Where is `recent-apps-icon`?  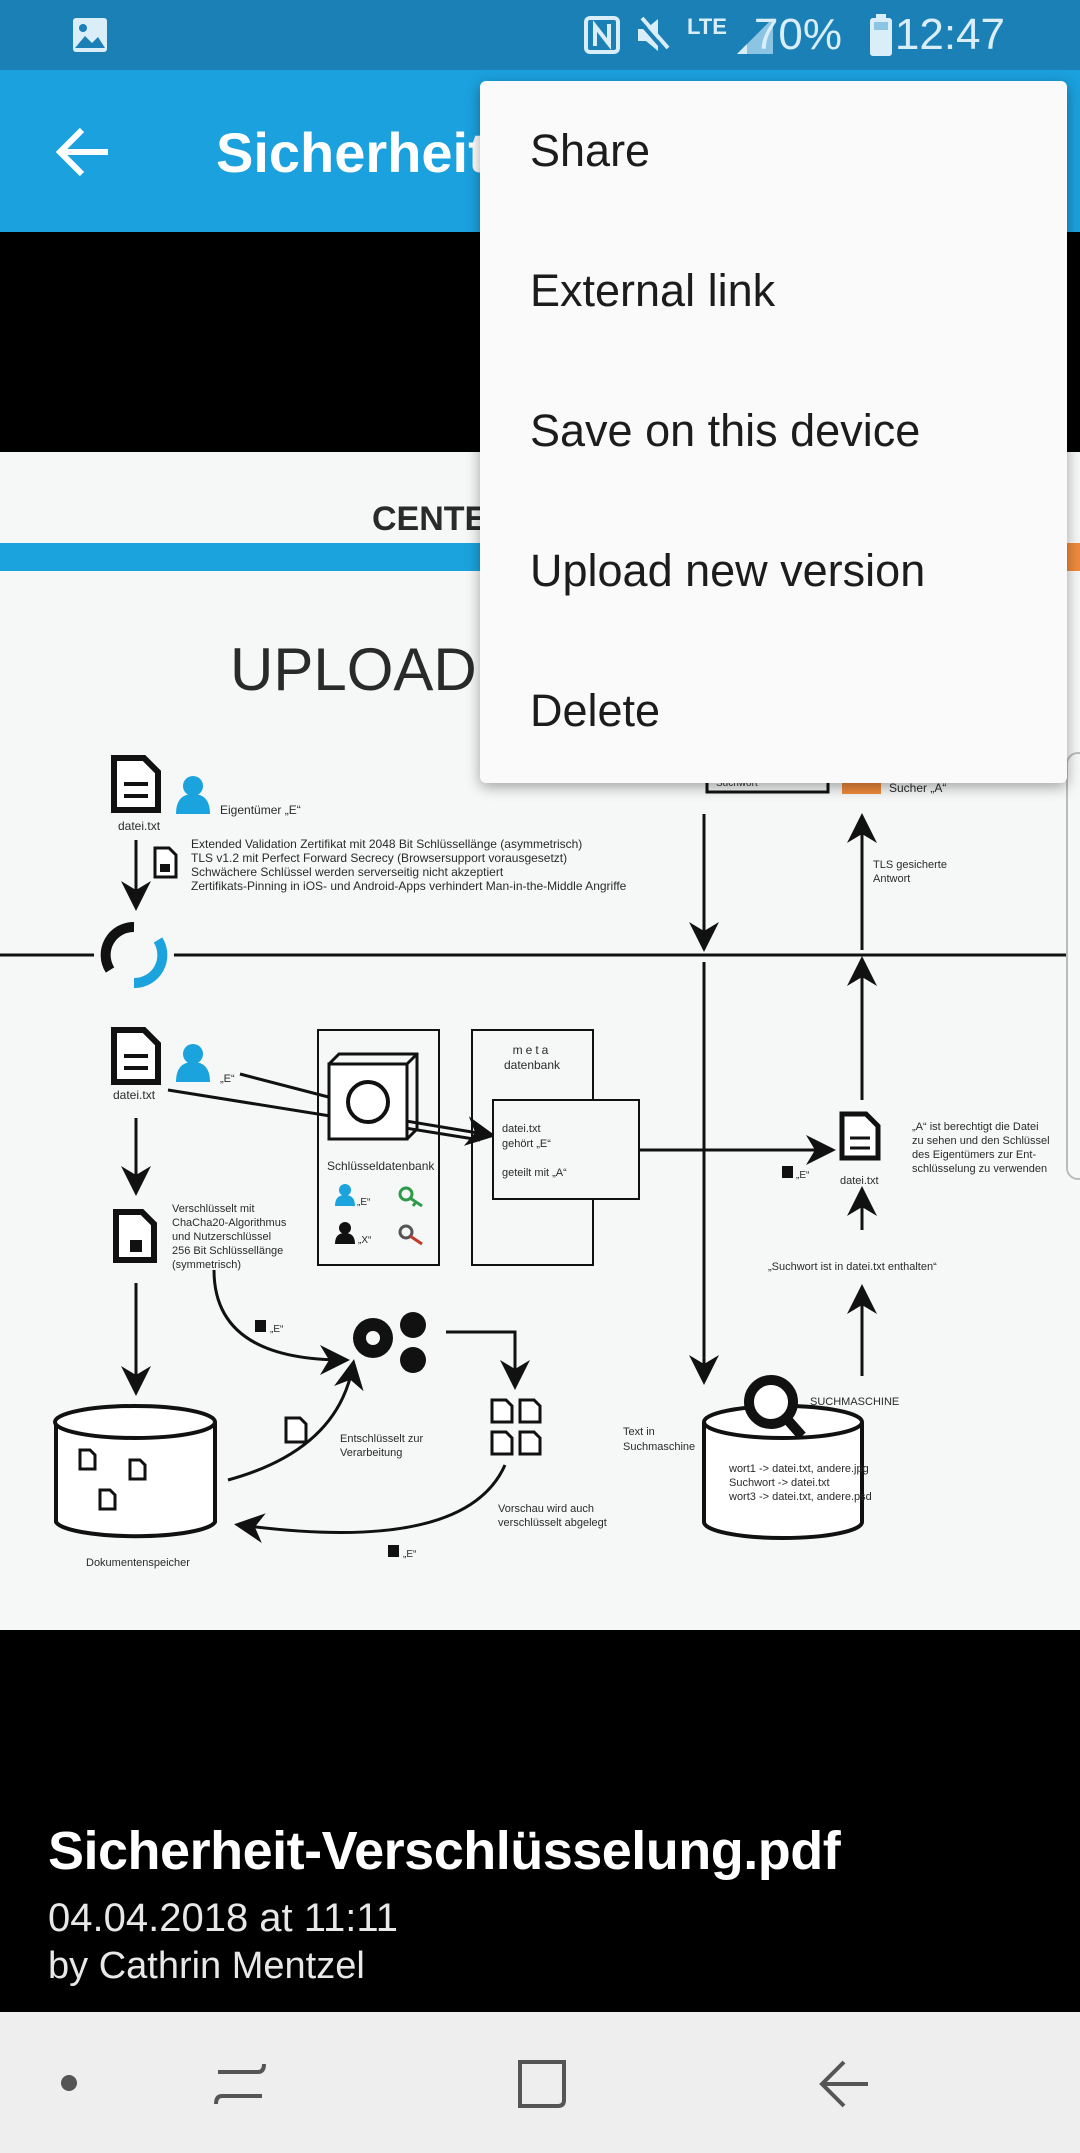
recent-apps-icon is located at coordinates (240, 2084).